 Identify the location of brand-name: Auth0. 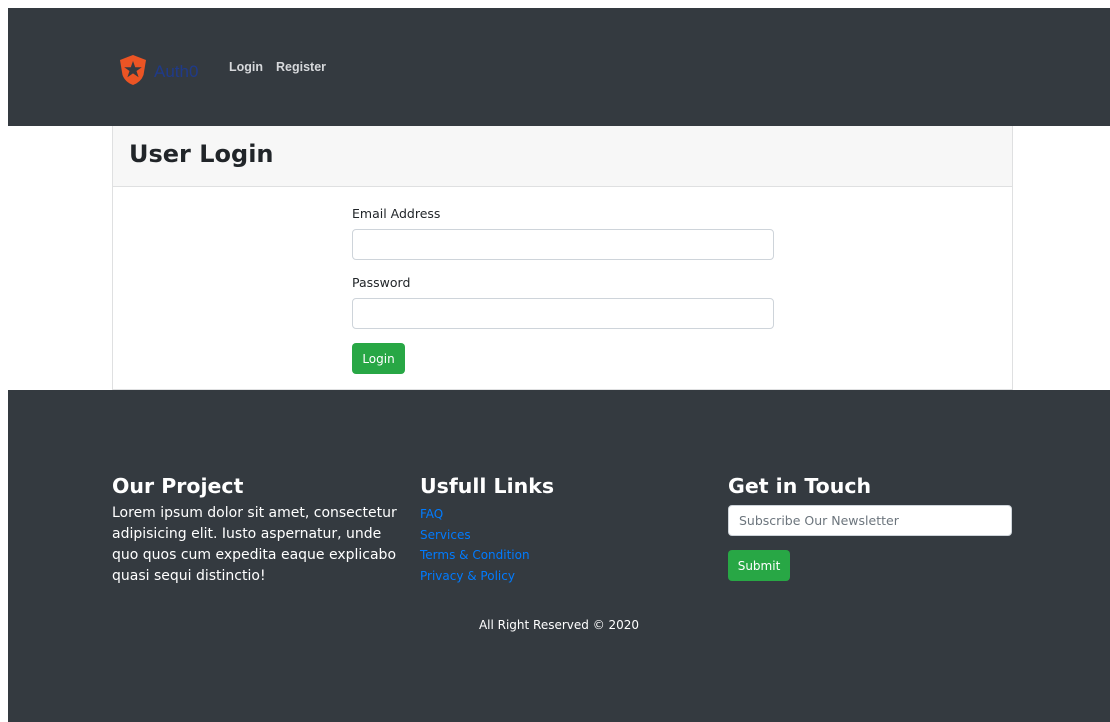
(176, 71).